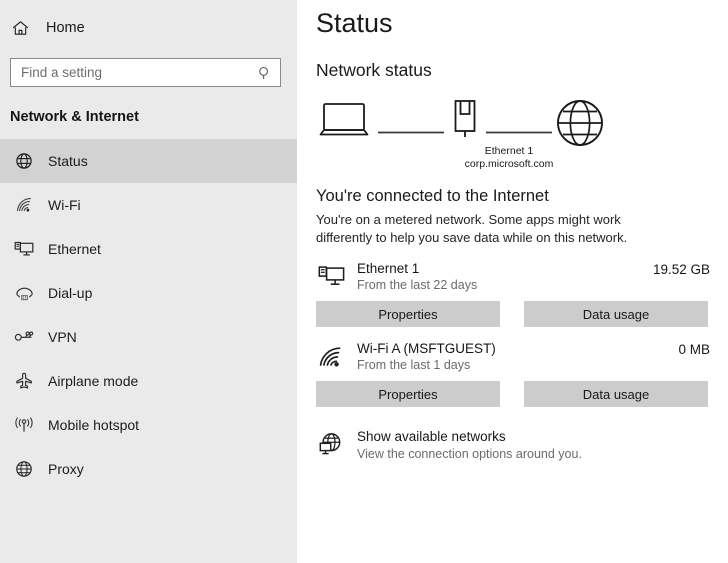 Image resolution: width=728 pixels, height=563 pixels. I want to click on dialup-icon, so click(24, 293).